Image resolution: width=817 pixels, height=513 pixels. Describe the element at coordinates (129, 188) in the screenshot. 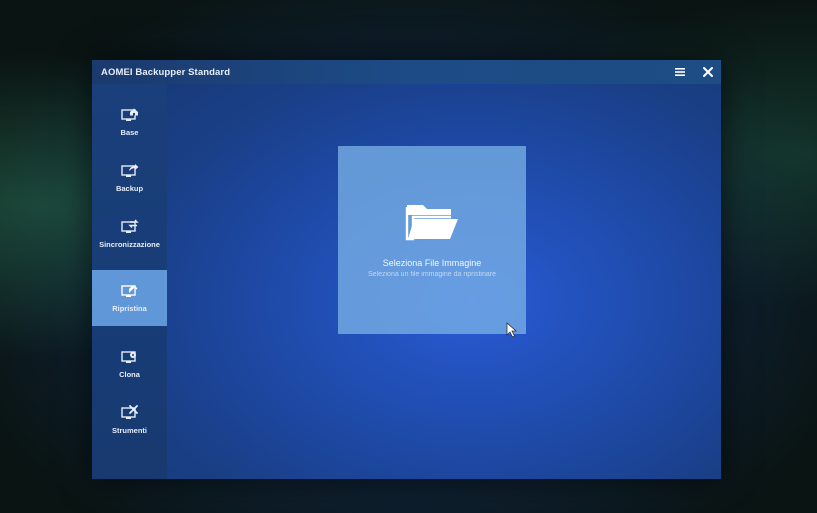

I see `sidebar-item-label: Backup` at that location.